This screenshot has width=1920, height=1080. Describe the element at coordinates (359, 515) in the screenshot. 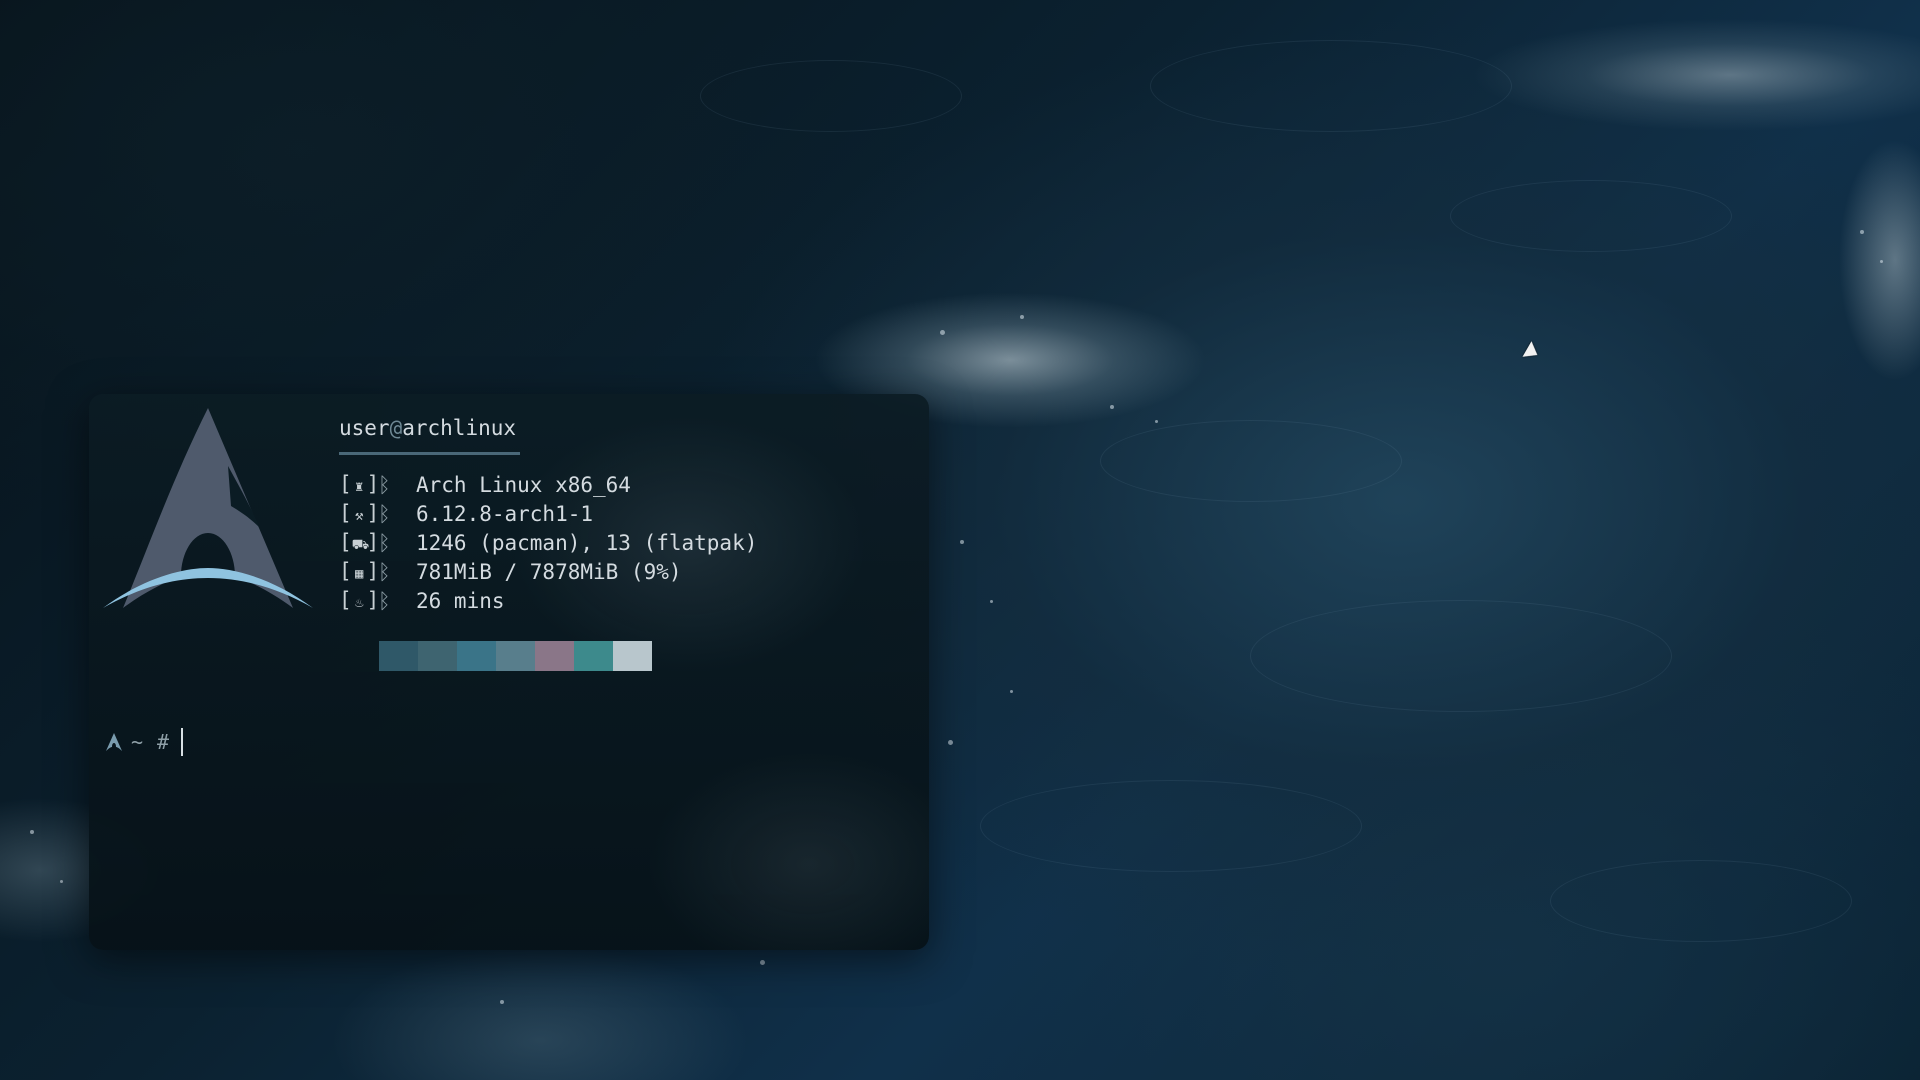

I see `kernel-icon: ⚒` at that location.